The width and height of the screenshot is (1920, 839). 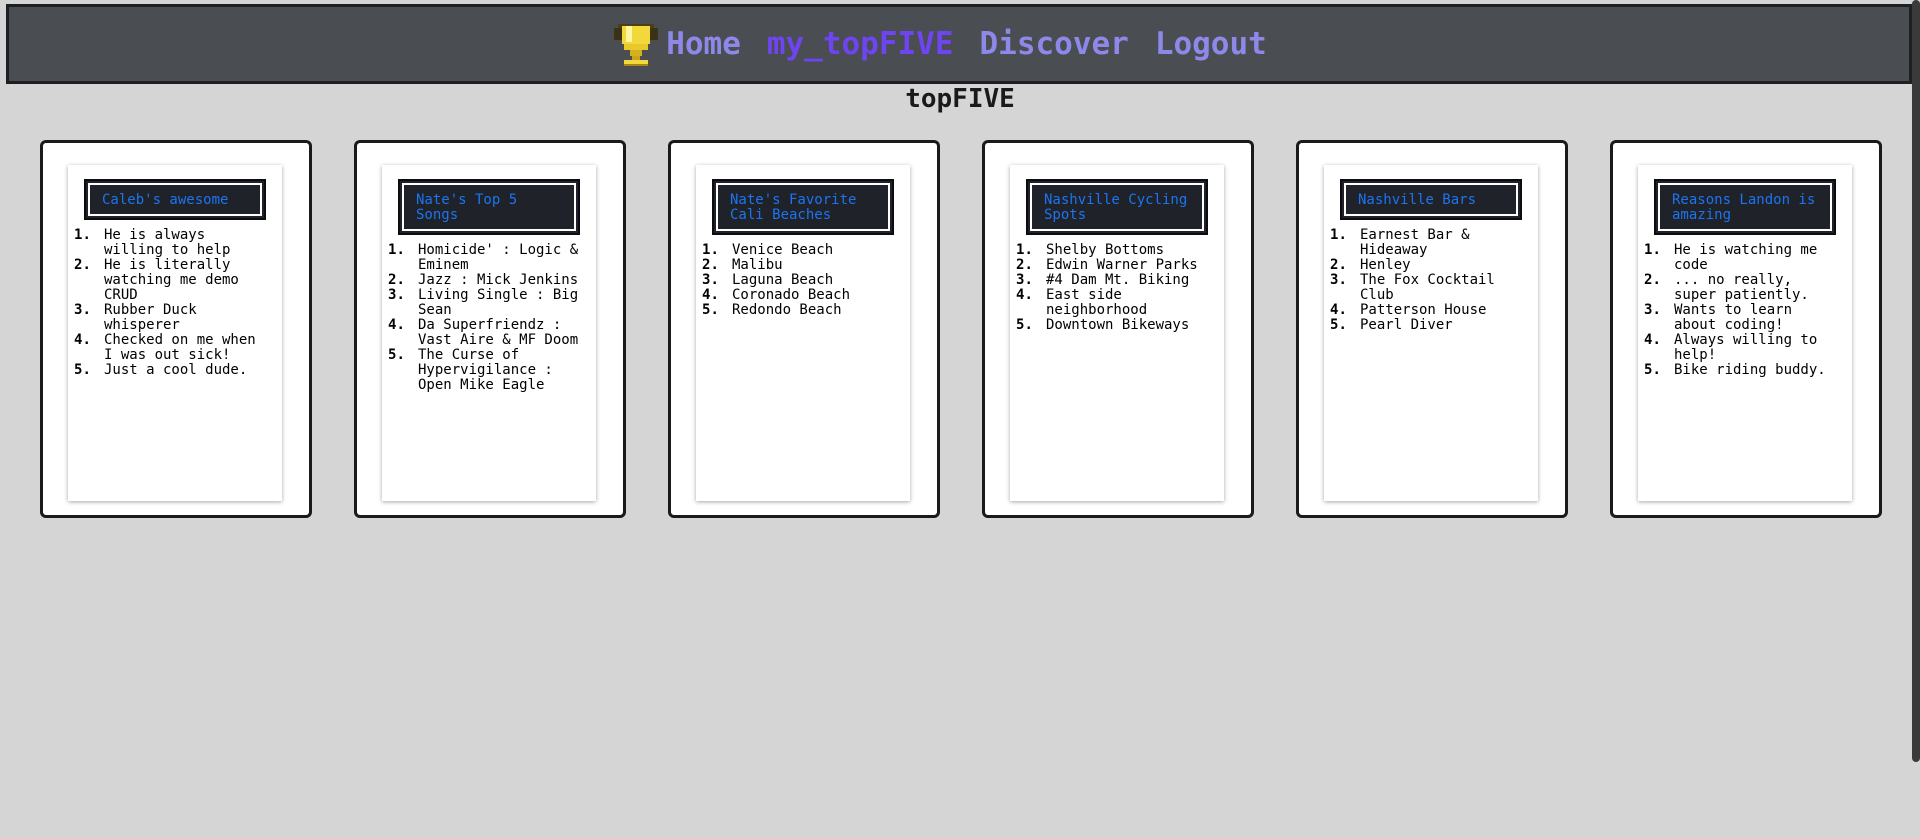 What do you see at coordinates (1916, 381) in the screenshot?
I see `scrollbar` at bounding box center [1916, 381].